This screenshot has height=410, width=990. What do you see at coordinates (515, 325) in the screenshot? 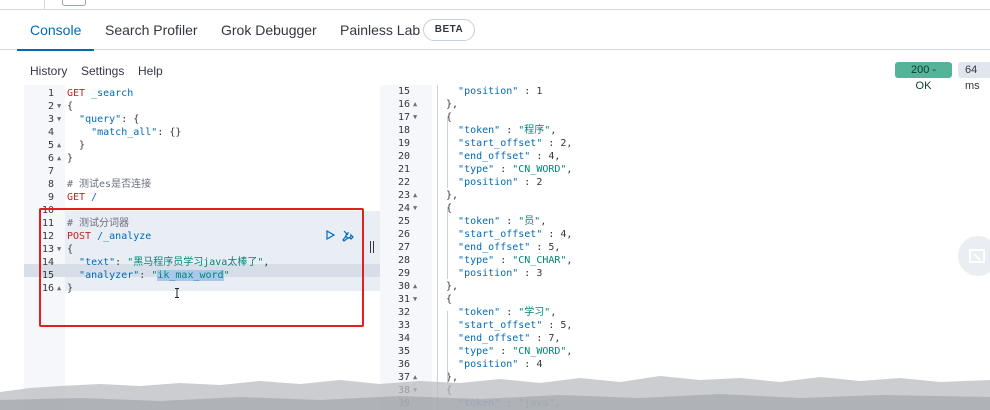
I see `response-code-line: "start_offset" : 5,` at bounding box center [515, 325].